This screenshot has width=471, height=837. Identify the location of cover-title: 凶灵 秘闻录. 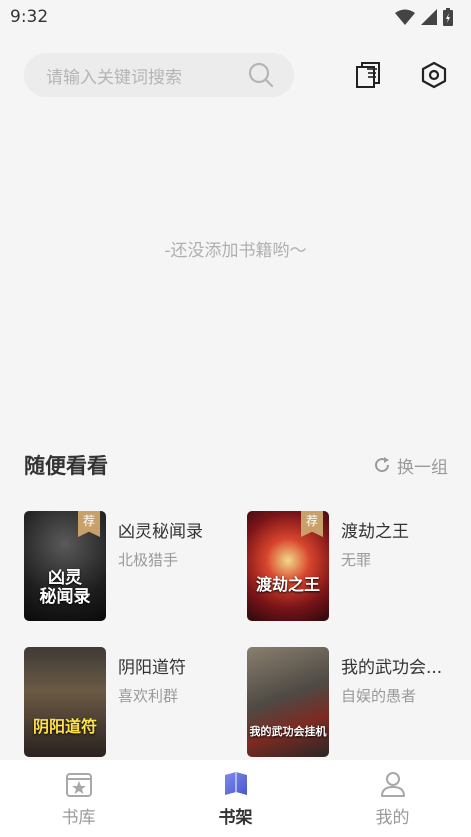
(65, 587).